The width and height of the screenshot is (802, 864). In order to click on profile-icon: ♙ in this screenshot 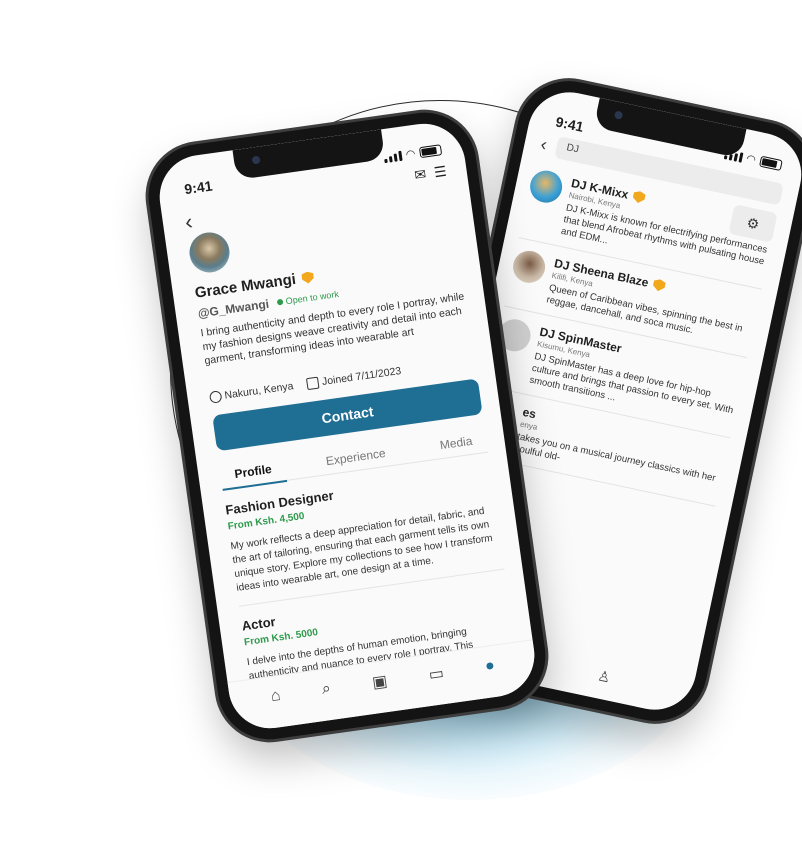, I will do `click(604, 676)`.